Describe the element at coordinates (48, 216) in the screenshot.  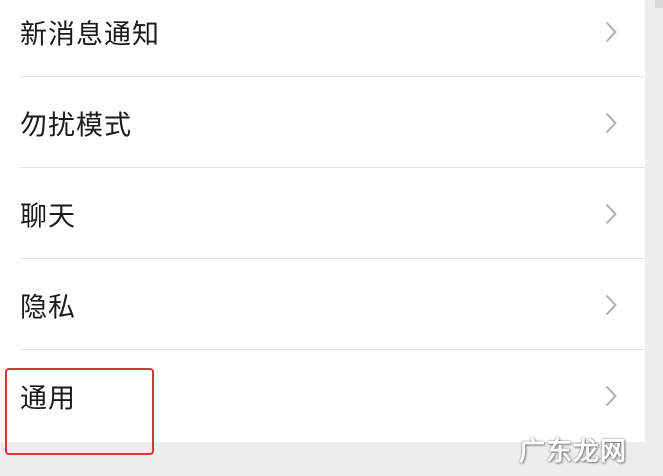
I see `settings-item-label: 聊天` at that location.